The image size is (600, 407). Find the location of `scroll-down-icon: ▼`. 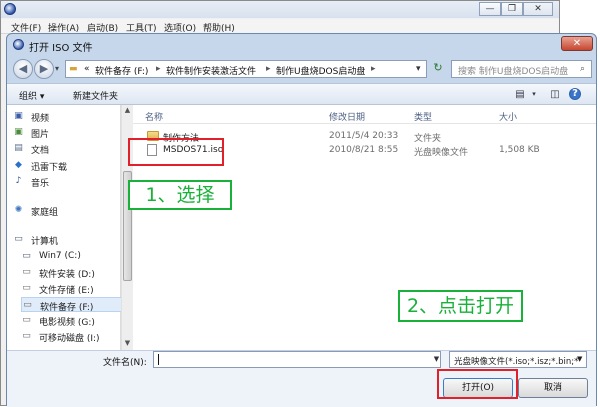

scroll-down-icon: ▼ is located at coordinates (127, 343).